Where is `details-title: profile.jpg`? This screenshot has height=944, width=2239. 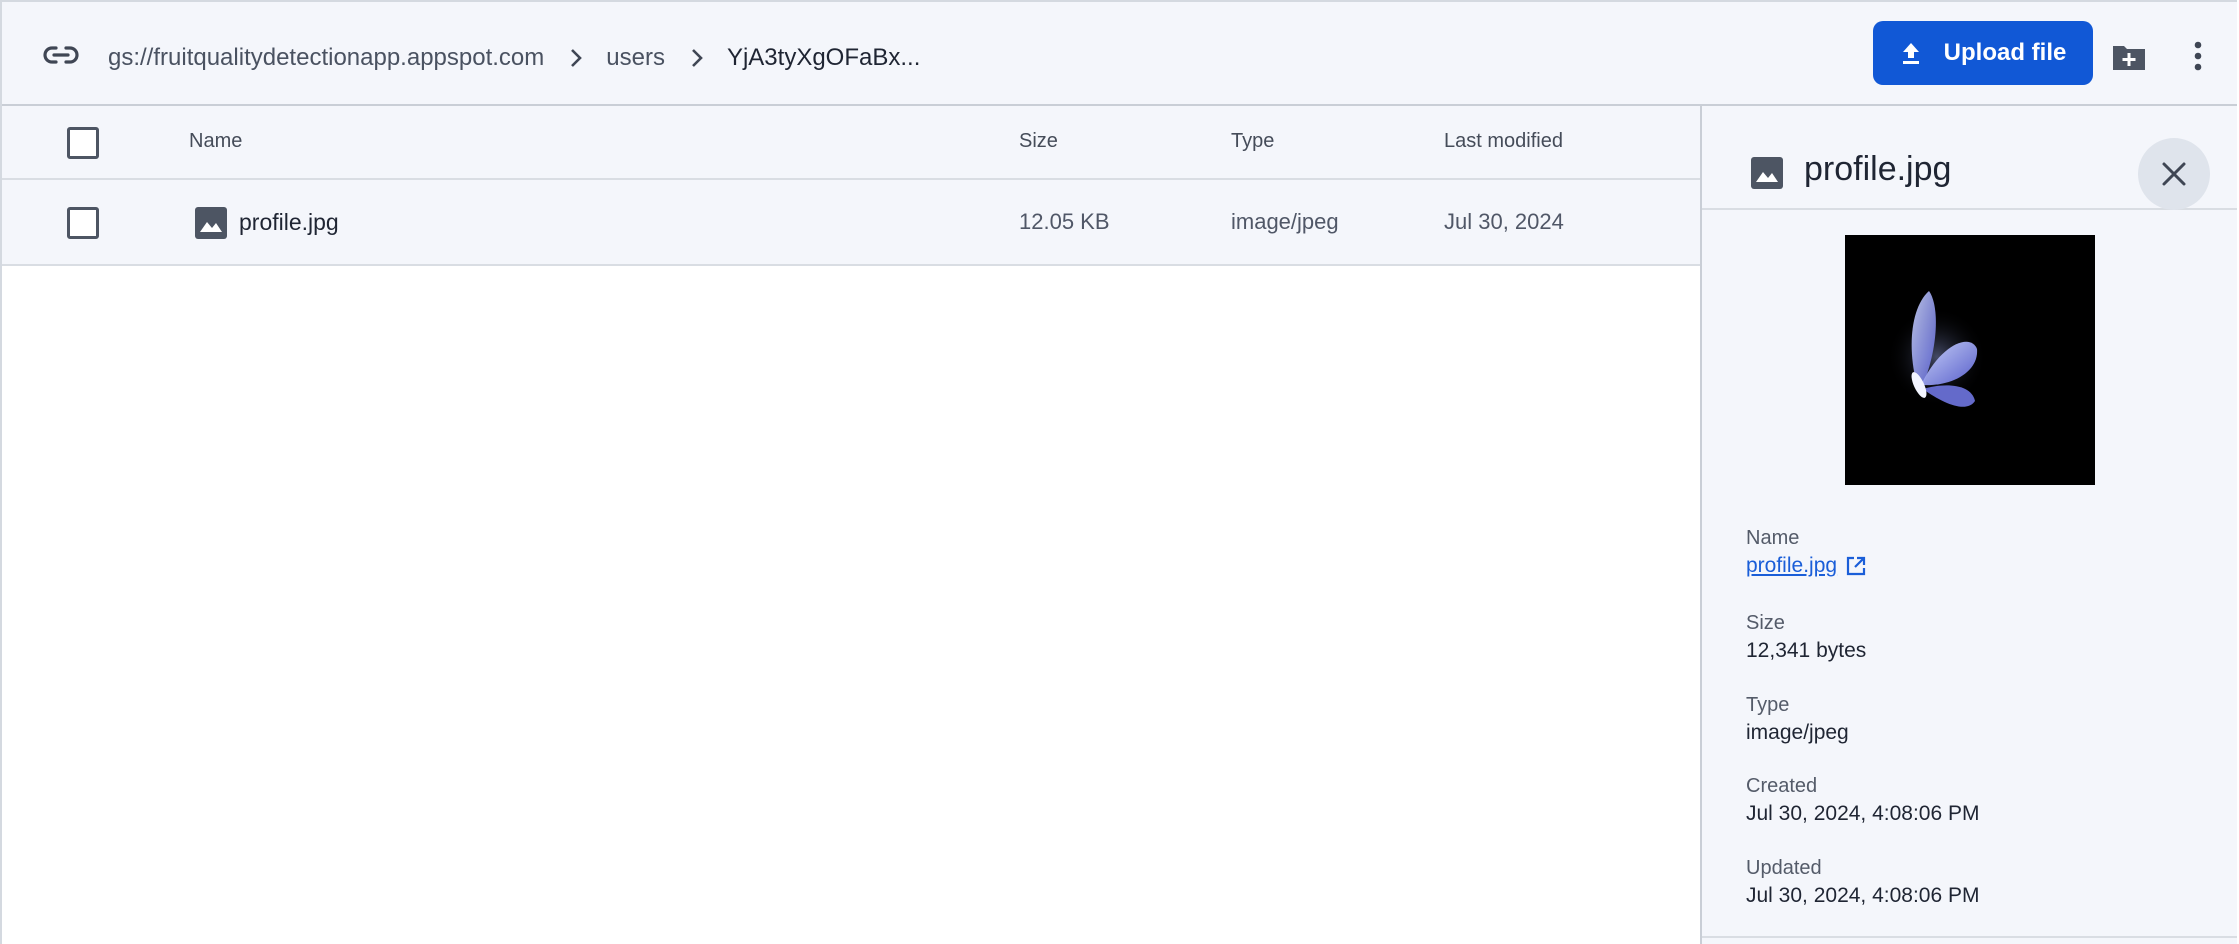
details-title: profile.jpg is located at coordinates (1878, 169).